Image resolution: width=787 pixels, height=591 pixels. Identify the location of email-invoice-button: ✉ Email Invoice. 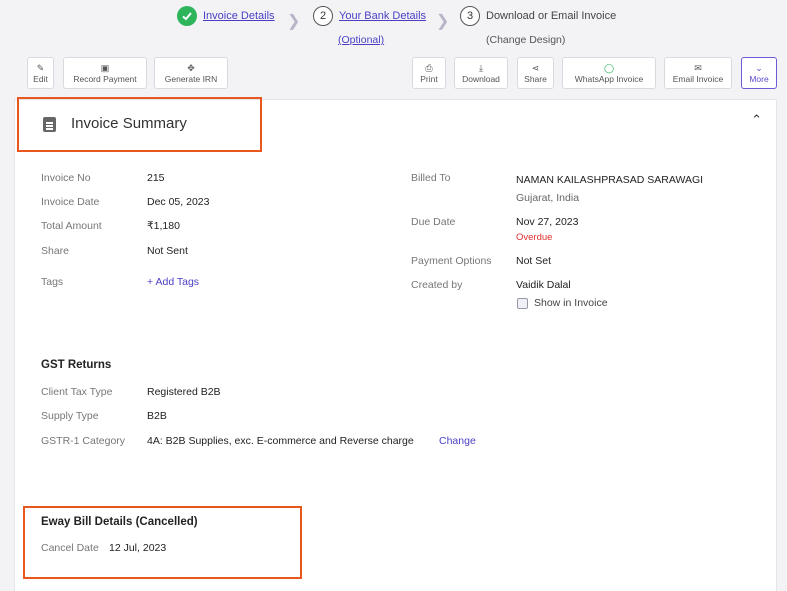
(698, 73).